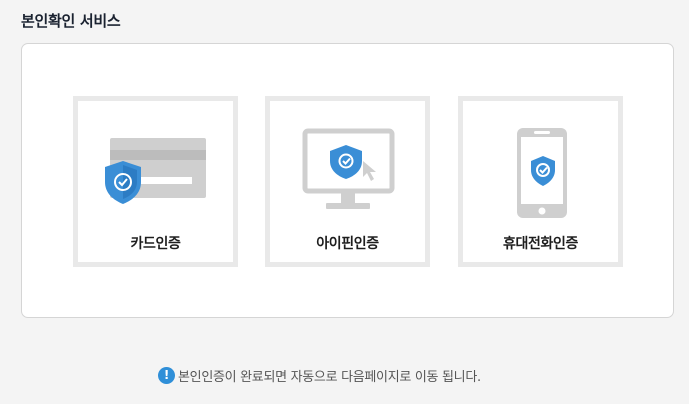  What do you see at coordinates (166, 375) in the screenshot?
I see `exclamation-icon: !` at bounding box center [166, 375].